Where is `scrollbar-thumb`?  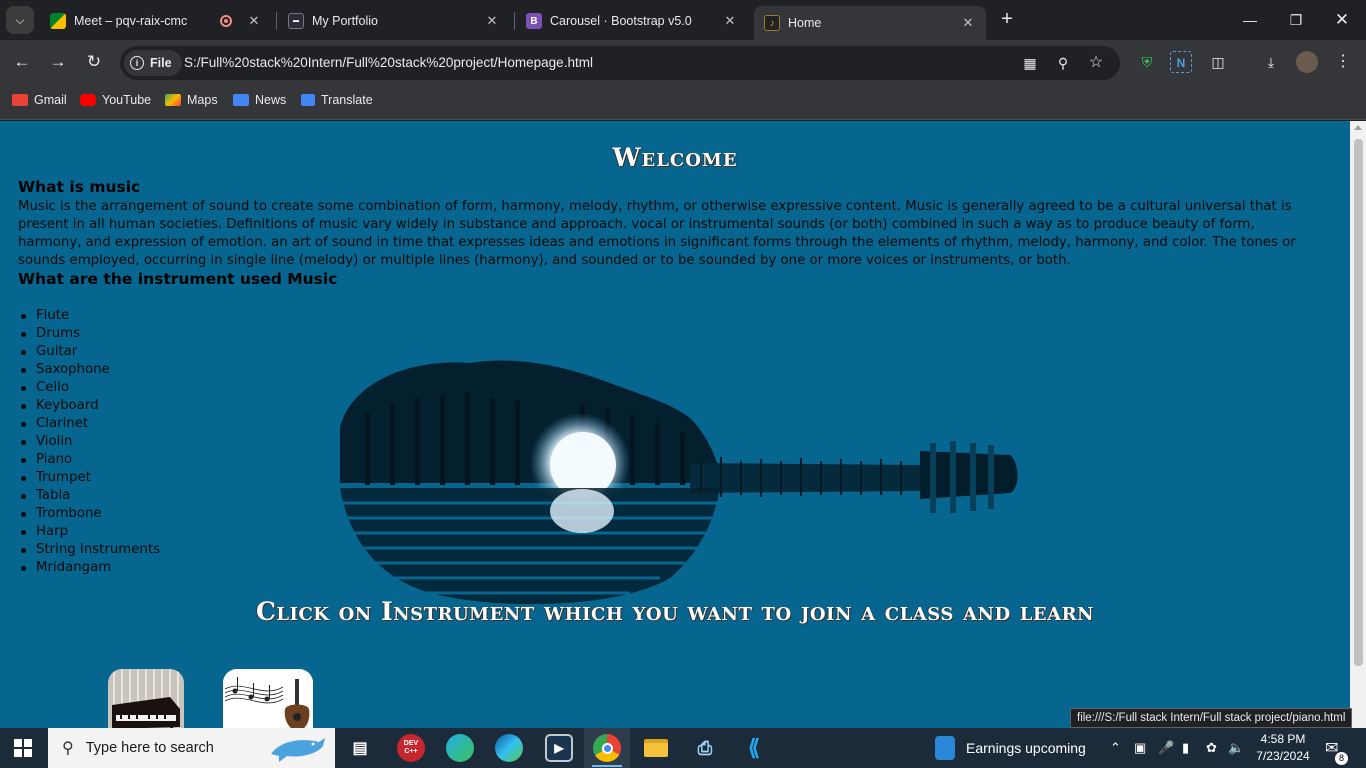
scrollbar-thumb is located at coordinates (1358, 402).